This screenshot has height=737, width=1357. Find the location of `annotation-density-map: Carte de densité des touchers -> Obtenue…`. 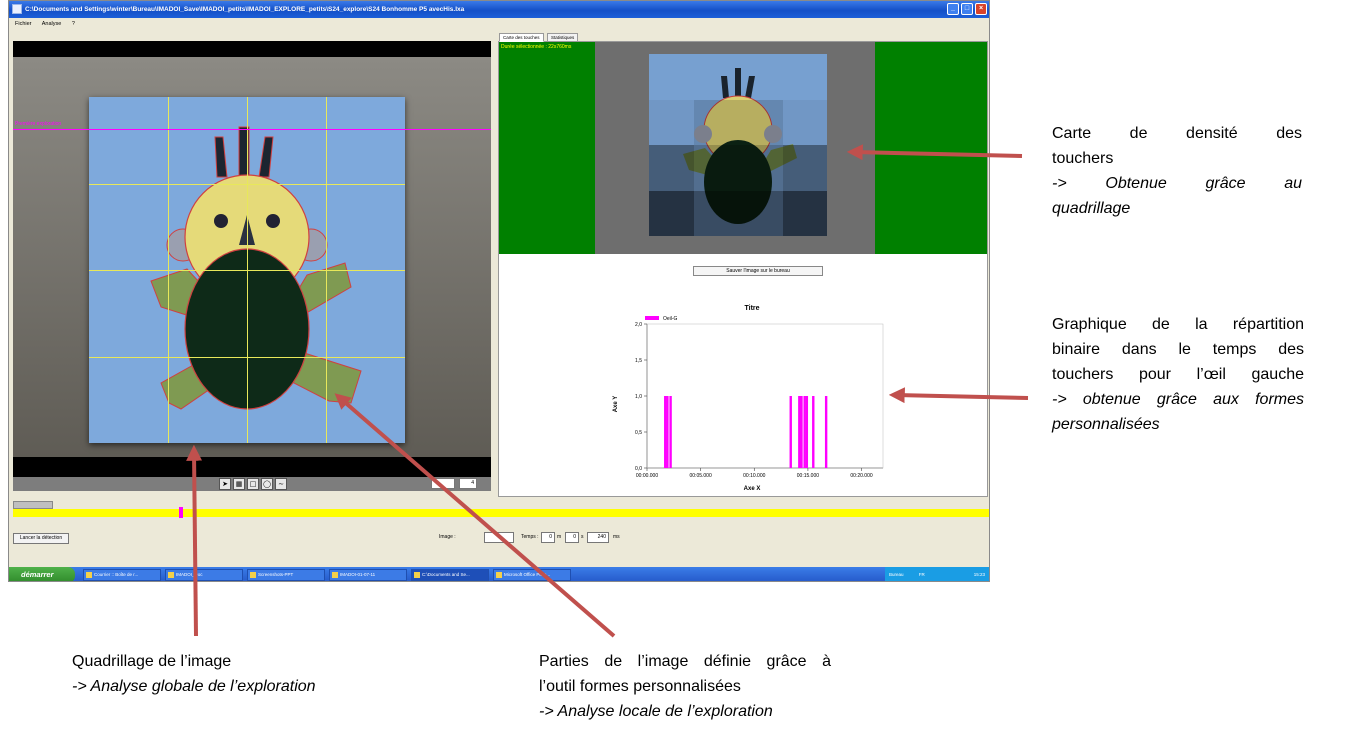

annotation-density-map: Carte de densité des touchers -> Obtenue… is located at coordinates (1177, 171).